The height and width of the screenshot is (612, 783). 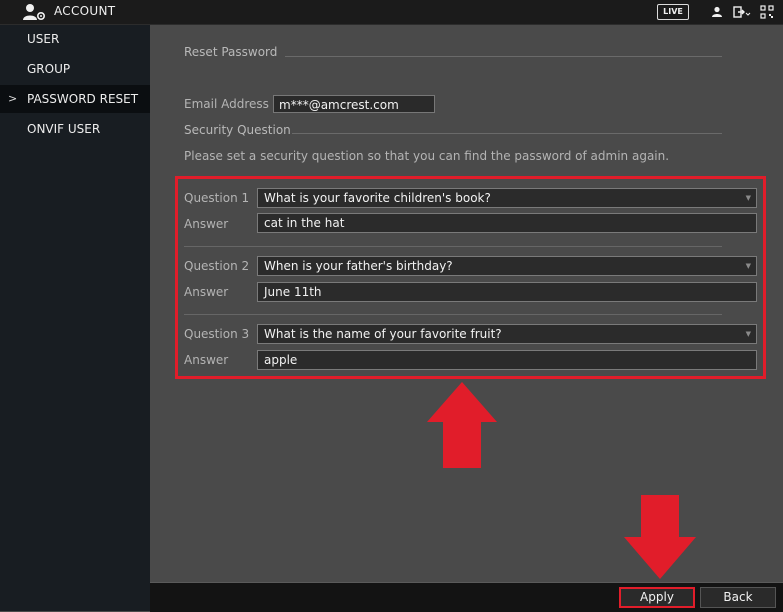 What do you see at coordinates (767, 12) in the screenshot?
I see `qr-code-icon` at bounding box center [767, 12].